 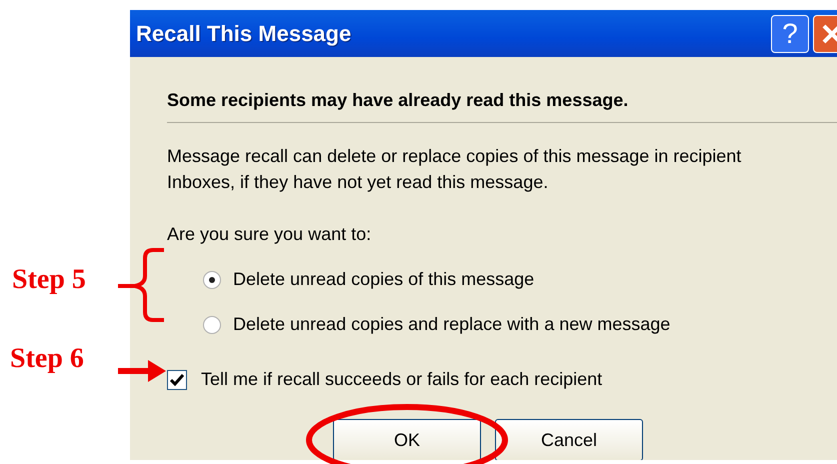 What do you see at coordinates (49, 280) in the screenshot?
I see `step-label: Step 5` at bounding box center [49, 280].